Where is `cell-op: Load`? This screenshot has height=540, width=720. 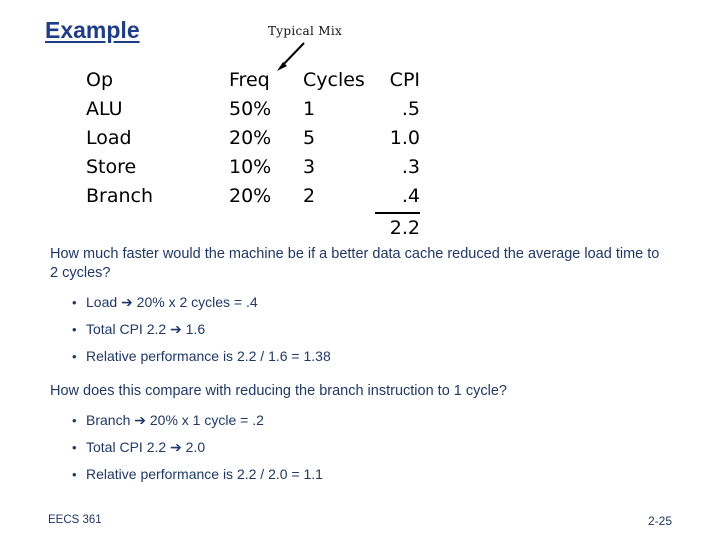
cell-op: Load is located at coordinates (109, 138).